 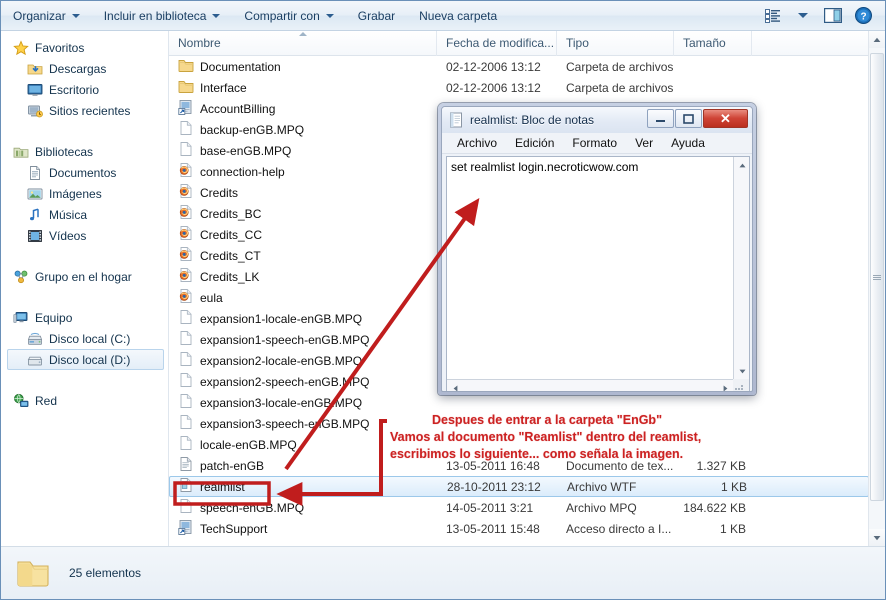 What do you see at coordinates (615, 43) in the screenshot?
I see `column-header-type: Tipo` at bounding box center [615, 43].